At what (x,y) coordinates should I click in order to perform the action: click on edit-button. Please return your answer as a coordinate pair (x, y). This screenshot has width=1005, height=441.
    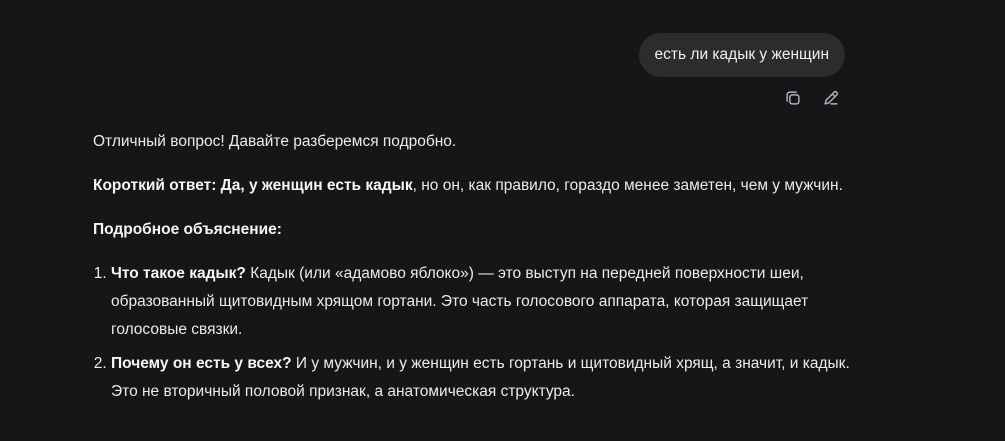
    Looking at the image, I should click on (831, 98).